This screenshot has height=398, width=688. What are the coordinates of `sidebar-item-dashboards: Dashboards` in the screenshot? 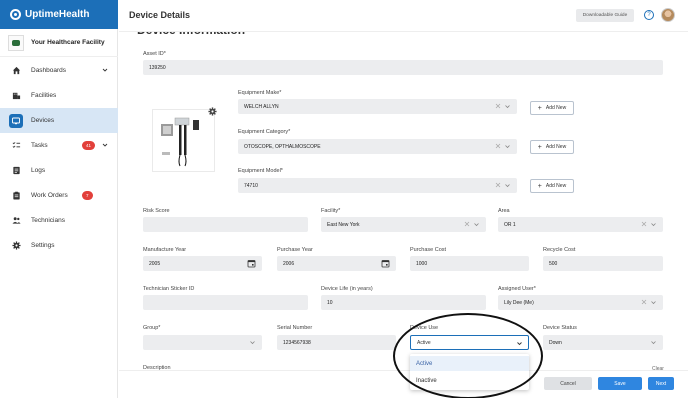 It's located at (59, 70).